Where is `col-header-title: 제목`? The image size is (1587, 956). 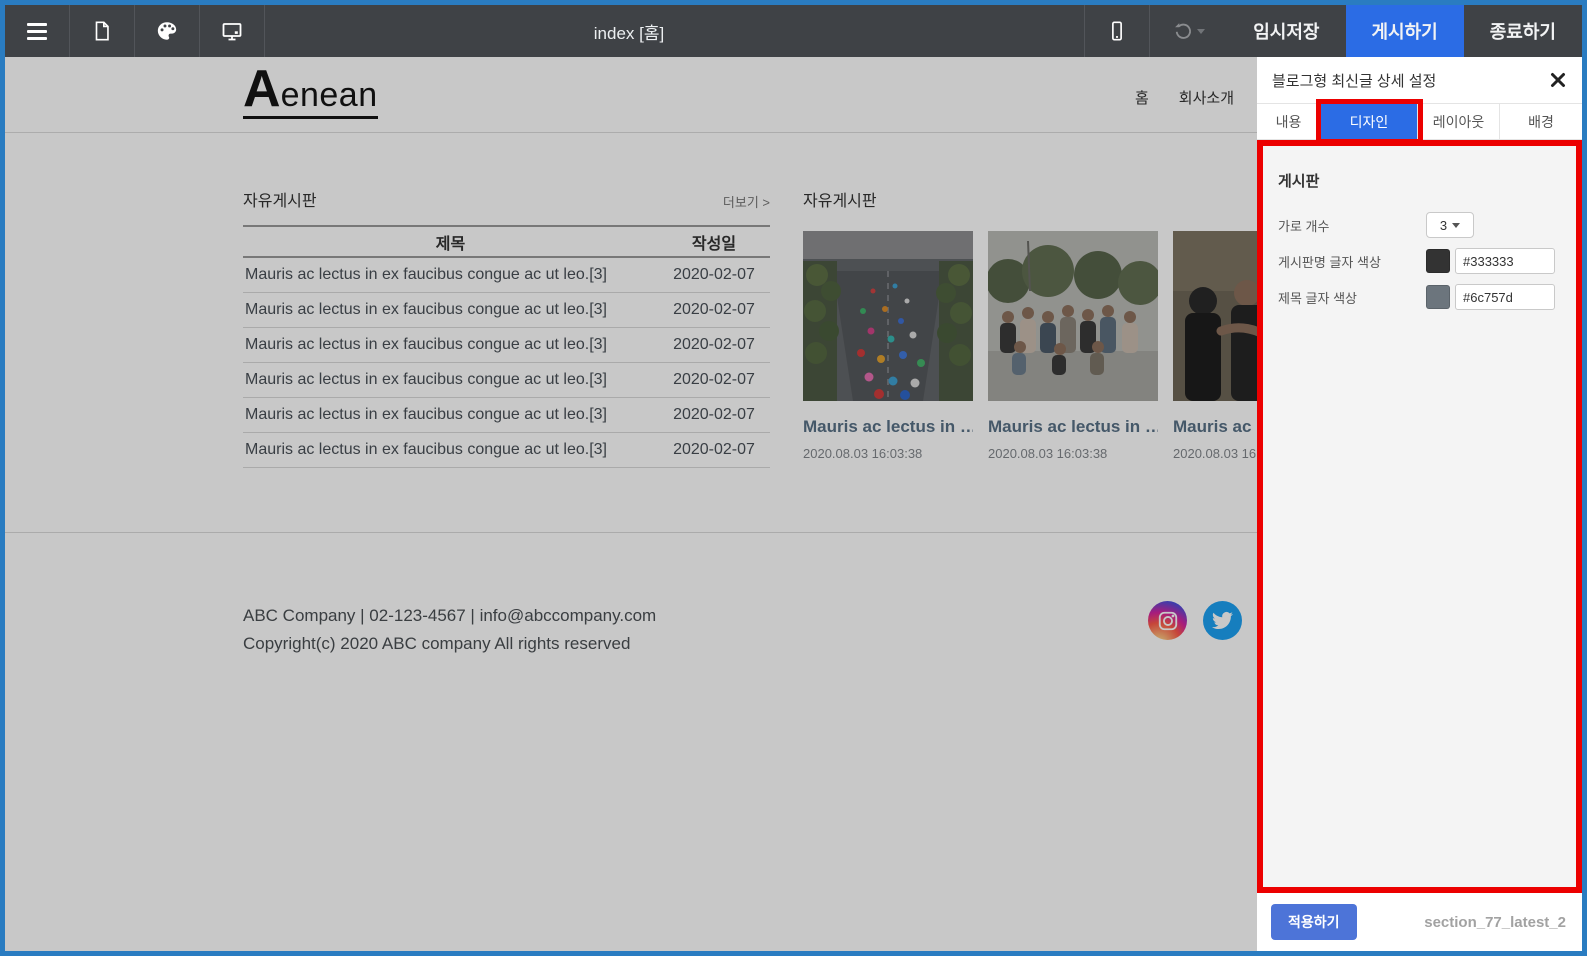 col-header-title: 제목 is located at coordinates (450, 241).